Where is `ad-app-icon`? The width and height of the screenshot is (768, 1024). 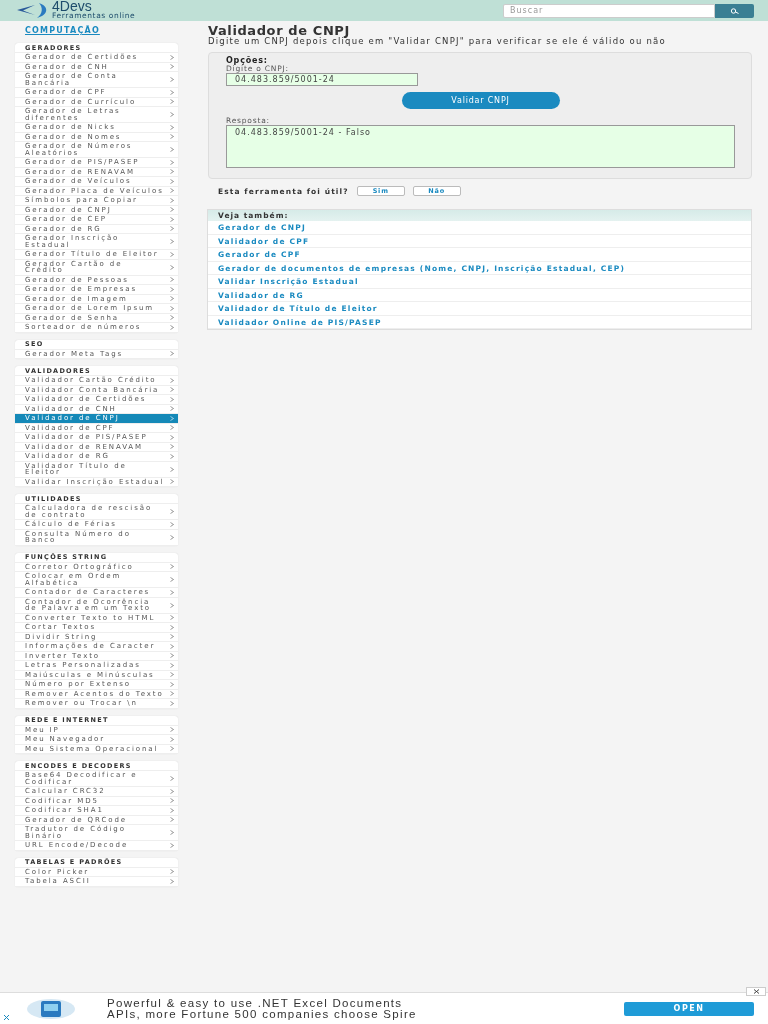 ad-app-icon is located at coordinates (51, 1008).